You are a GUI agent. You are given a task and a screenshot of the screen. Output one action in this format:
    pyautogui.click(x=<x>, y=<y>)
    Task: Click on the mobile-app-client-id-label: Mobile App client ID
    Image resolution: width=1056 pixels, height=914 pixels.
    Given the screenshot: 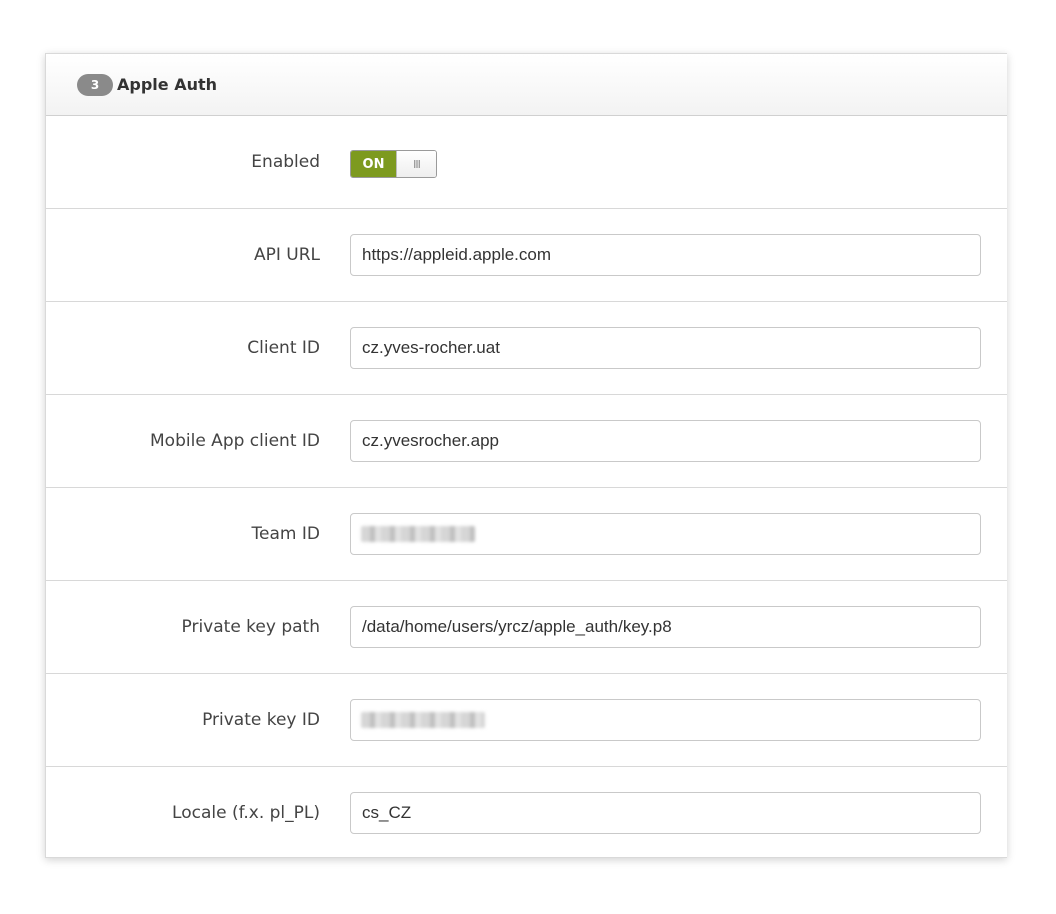 What is the action you would take?
    pyautogui.click(x=235, y=441)
    